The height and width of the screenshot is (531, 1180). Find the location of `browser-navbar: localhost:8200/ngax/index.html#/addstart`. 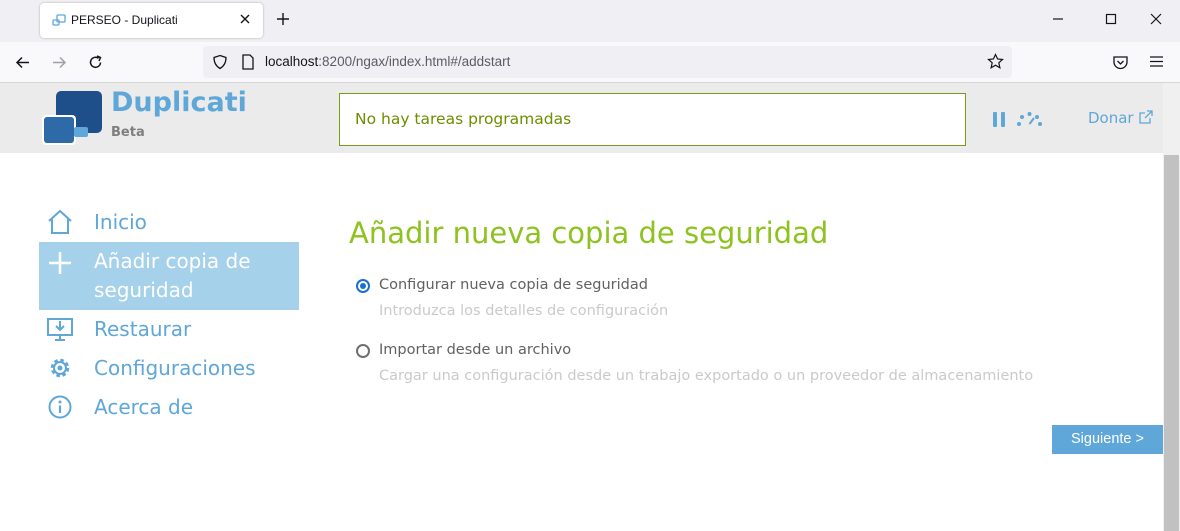

browser-navbar: localhost:8200/ngax/index.html#/addstart is located at coordinates (590, 62).